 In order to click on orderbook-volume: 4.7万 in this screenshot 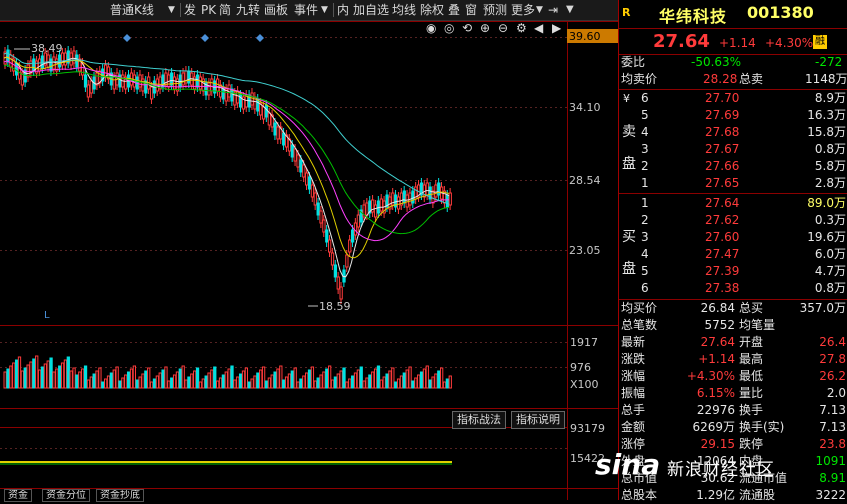, I will do `click(830, 271)`.